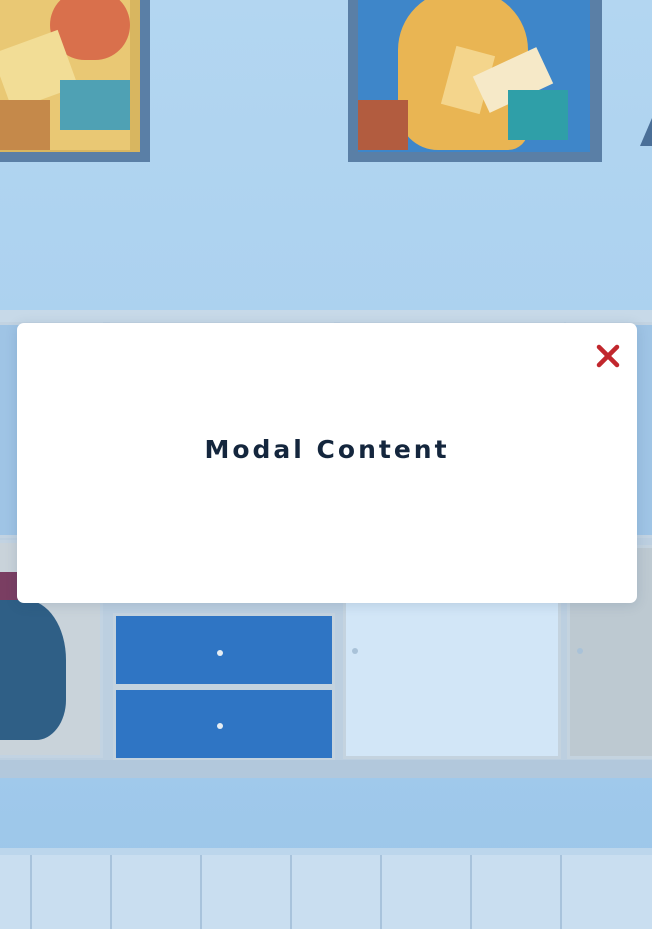 Image resolution: width=652 pixels, height=929 pixels. Describe the element at coordinates (326, 892) in the screenshot. I see `background-floor` at that location.